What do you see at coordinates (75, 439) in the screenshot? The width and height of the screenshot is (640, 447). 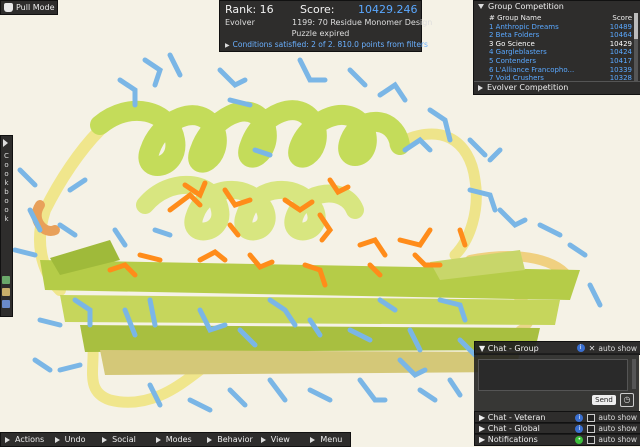 I see `undo-menu: Undo` at bounding box center [75, 439].